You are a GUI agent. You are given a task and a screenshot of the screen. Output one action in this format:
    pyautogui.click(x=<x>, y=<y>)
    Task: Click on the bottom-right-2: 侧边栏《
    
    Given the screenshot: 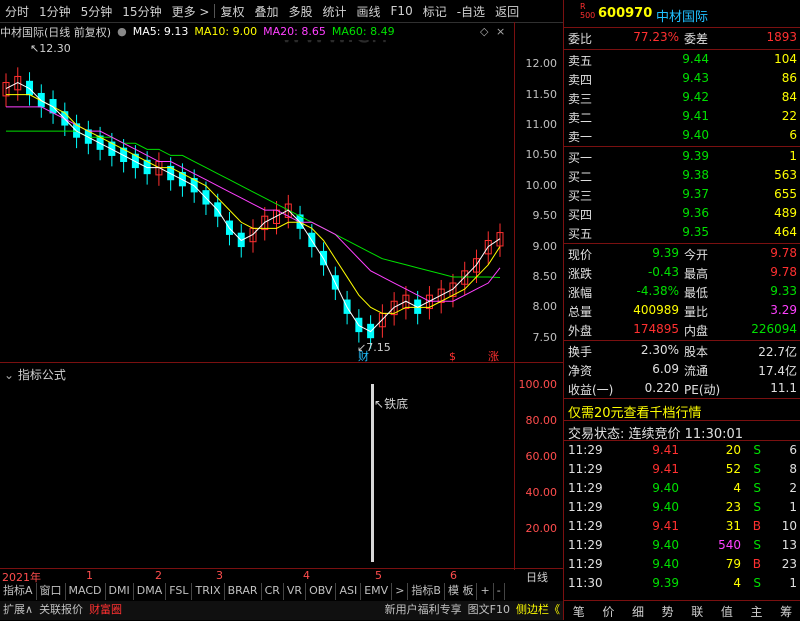 What is the action you would take?
    pyautogui.click(x=538, y=610)
    